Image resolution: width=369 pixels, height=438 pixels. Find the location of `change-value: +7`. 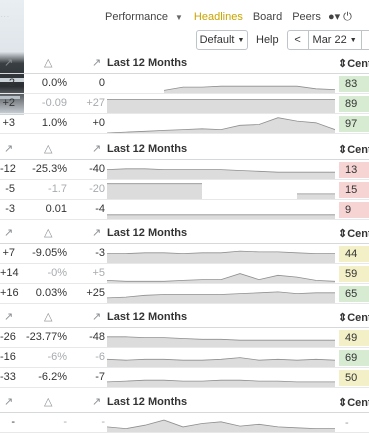

change-value: +7 is located at coordinates (8, 253).